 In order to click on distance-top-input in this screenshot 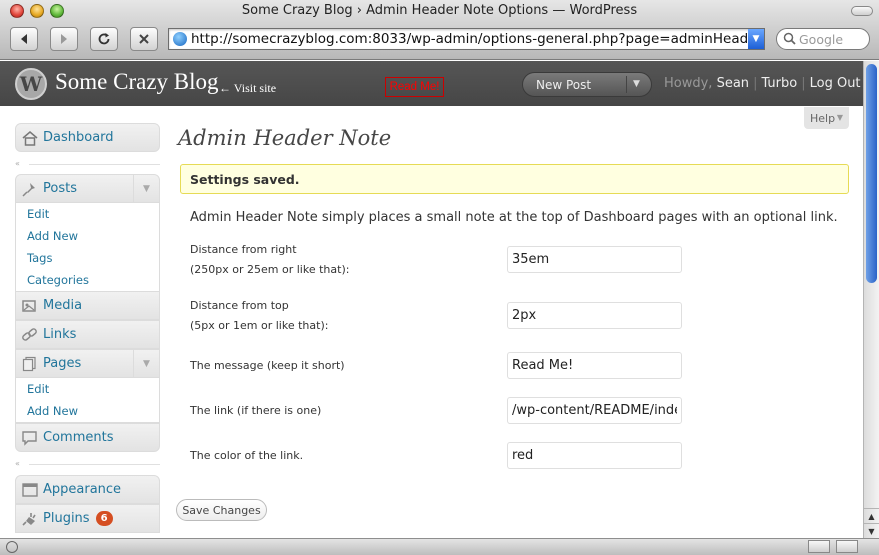, I will do `click(594, 315)`.